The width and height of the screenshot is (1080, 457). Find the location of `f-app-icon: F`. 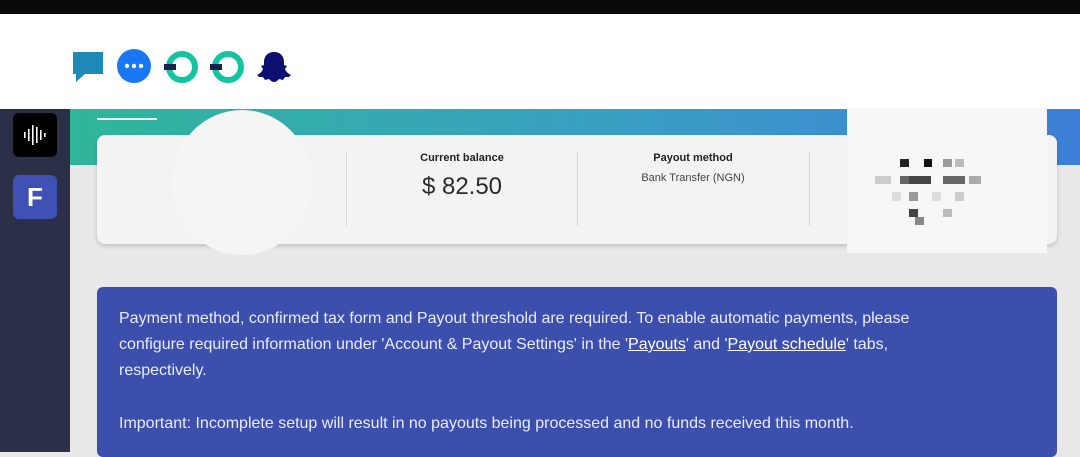

f-app-icon: F is located at coordinates (35, 197).